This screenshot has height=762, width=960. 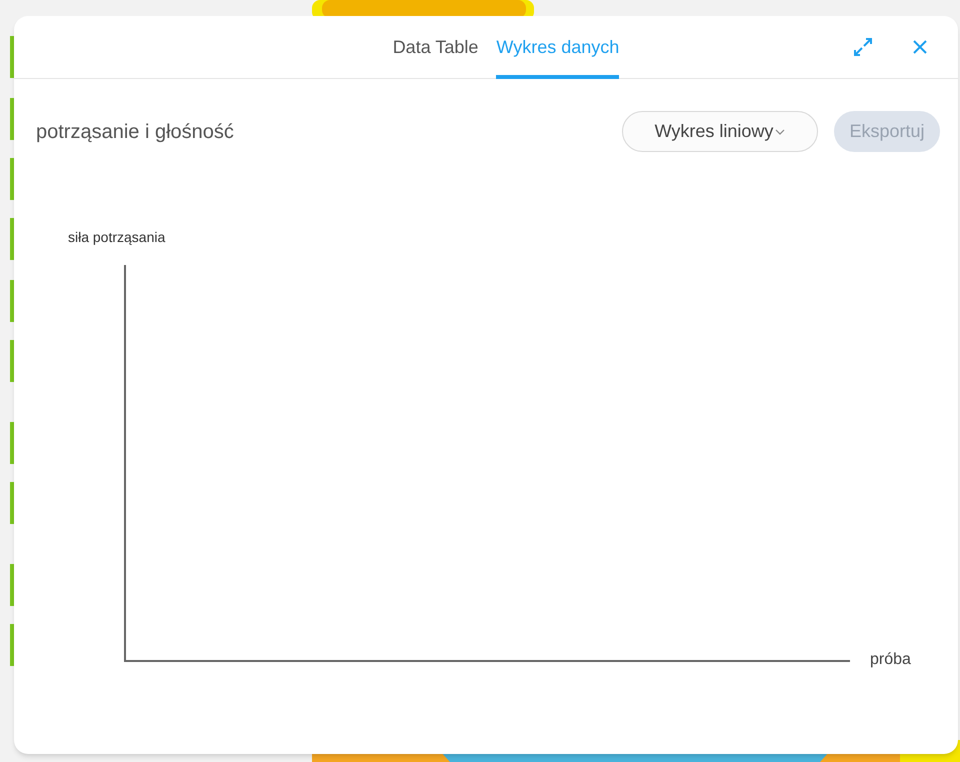 What do you see at coordinates (920, 47) in the screenshot?
I see `close-icon` at bounding box center [920, 47].